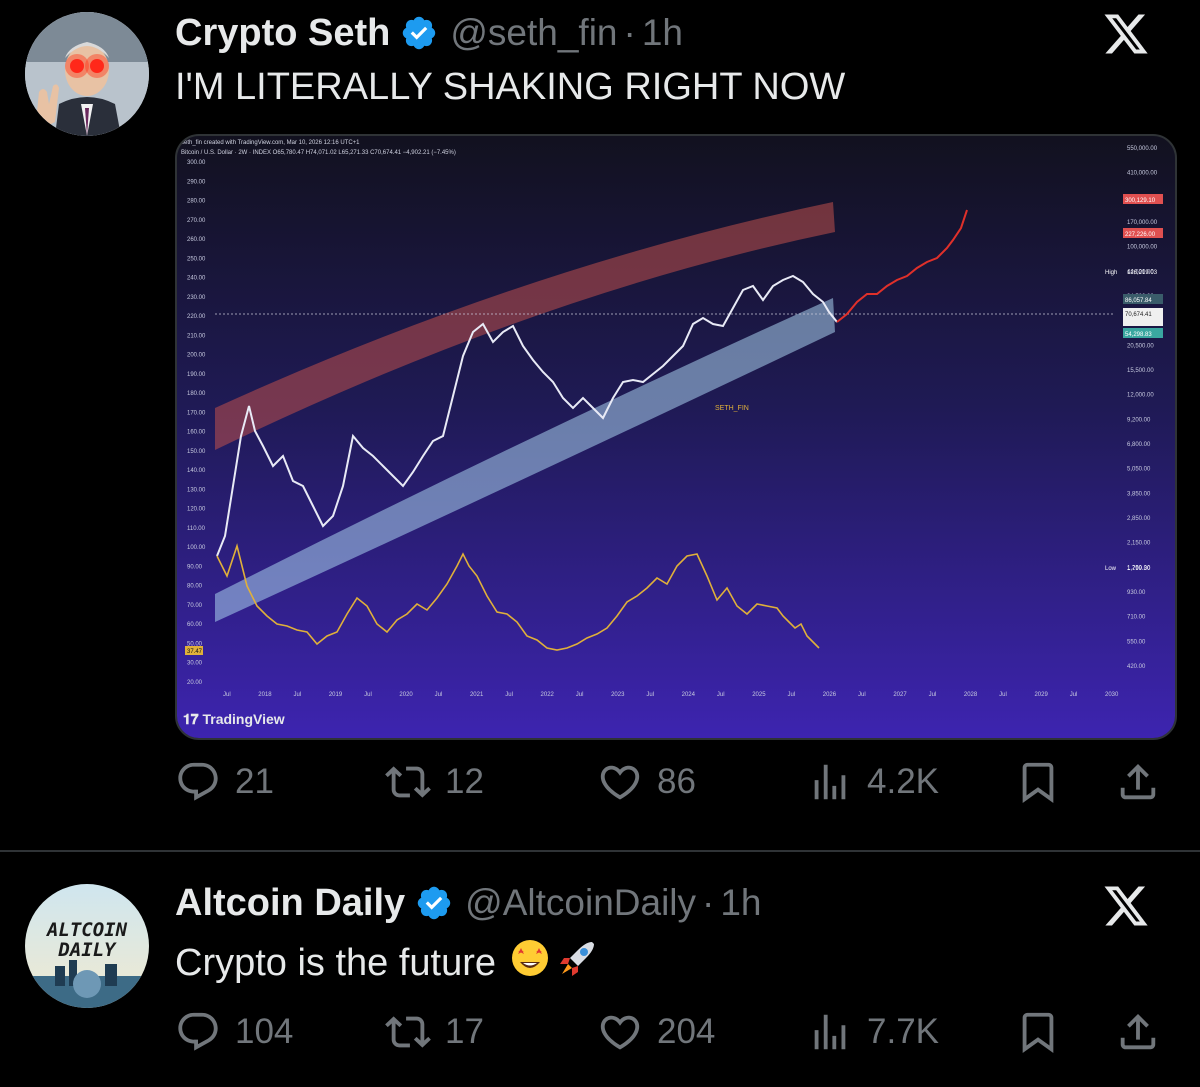 The height and width of the screenshot is (1087, 1200). Describe the element at coordinates (196, 394) in the screenshot. I see `rsi-axis-label: 180.00` at that location.